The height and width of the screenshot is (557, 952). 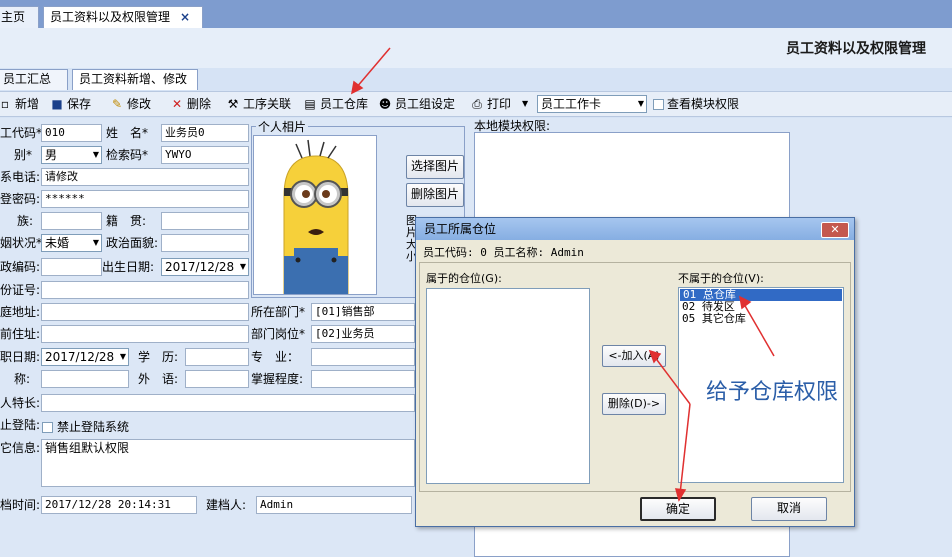 I want to click on arrow-to-add, so click(x=672, y=380).